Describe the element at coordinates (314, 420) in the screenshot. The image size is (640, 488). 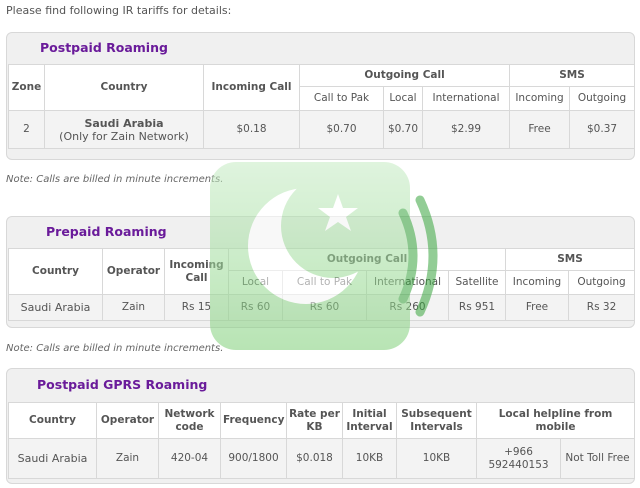
I see `header-rate-per-kb: Rate per KB` at that location.